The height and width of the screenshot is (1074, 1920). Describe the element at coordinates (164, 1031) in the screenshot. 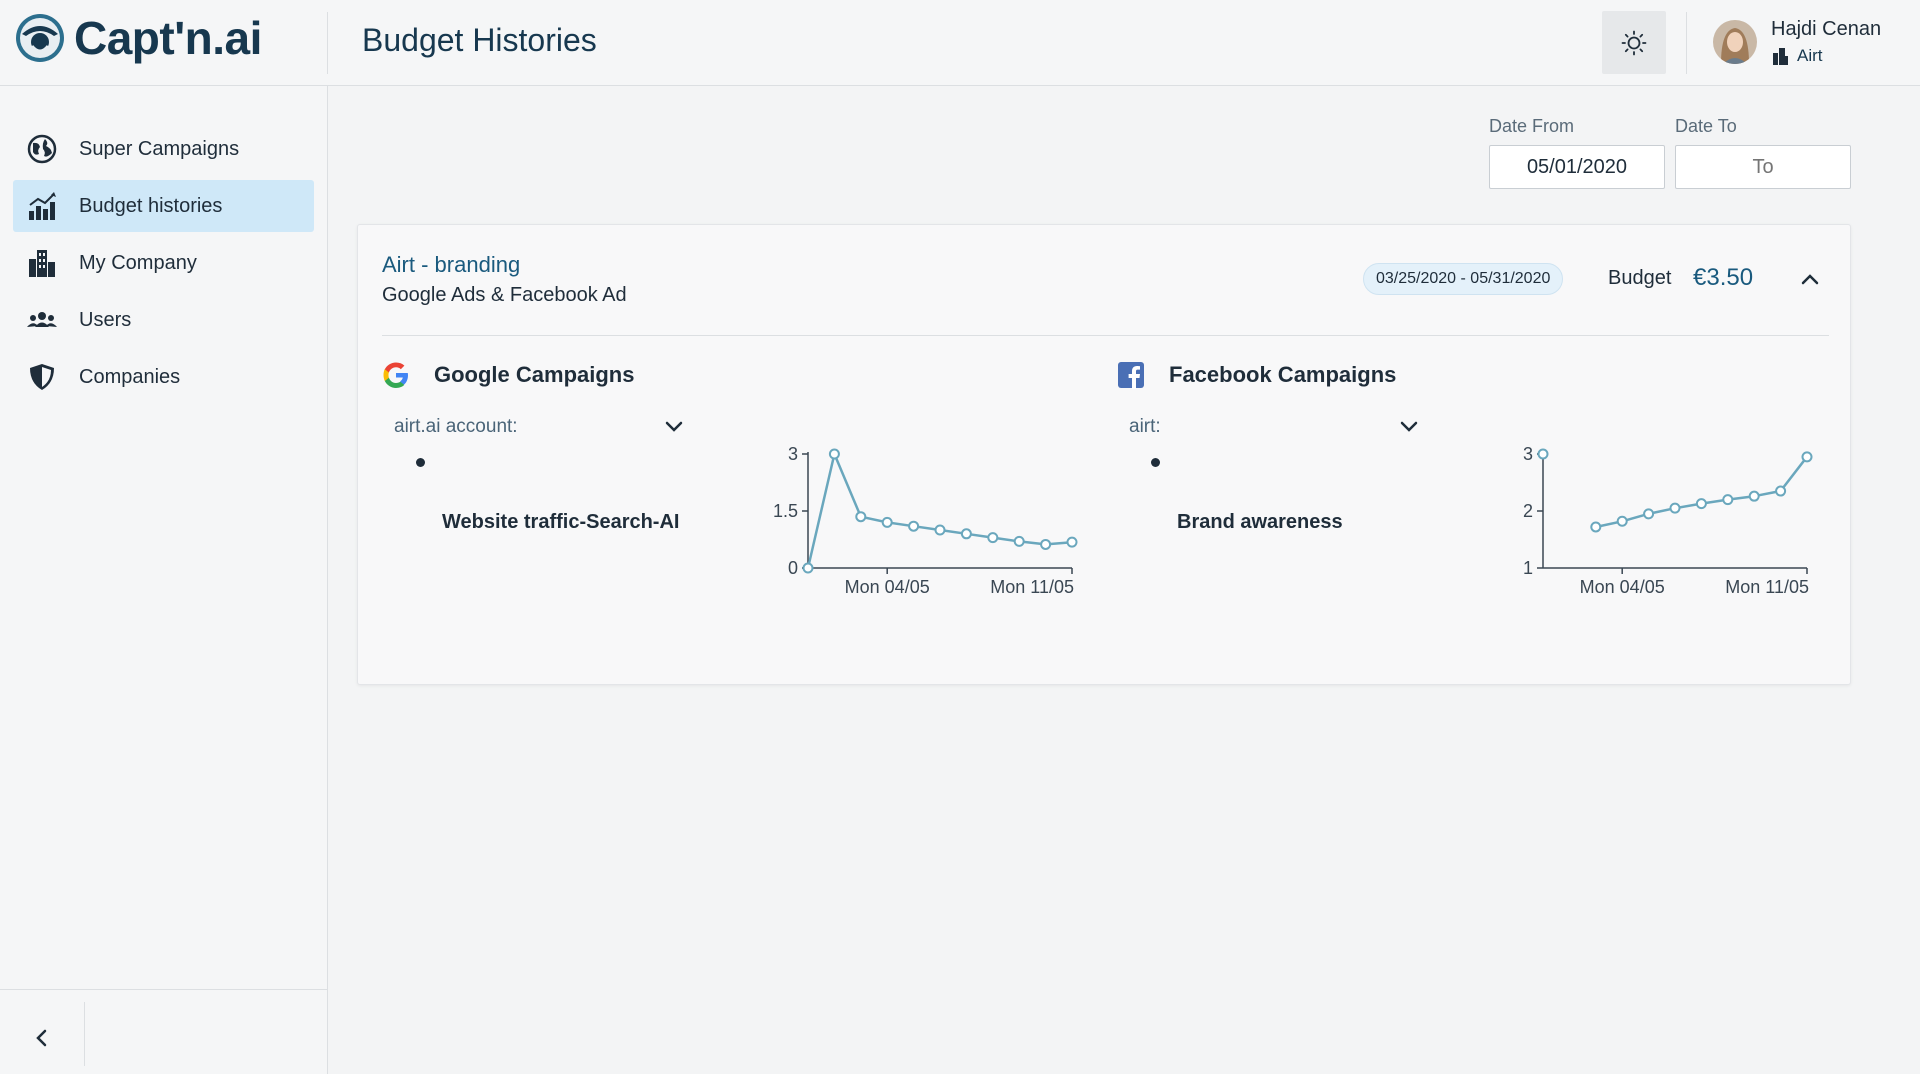

I see `sidebar-footer` at that location.